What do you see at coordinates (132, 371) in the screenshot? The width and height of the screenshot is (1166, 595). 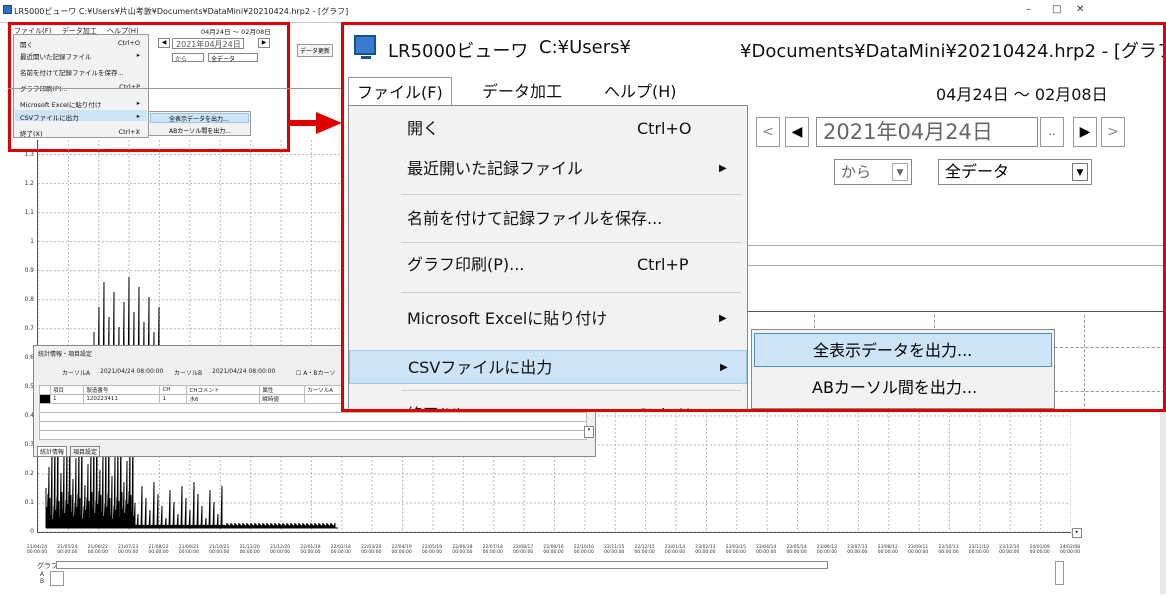 I see `cursor-a-value: 2021/04/24 08:00:00` at bounding box center [132, 371].